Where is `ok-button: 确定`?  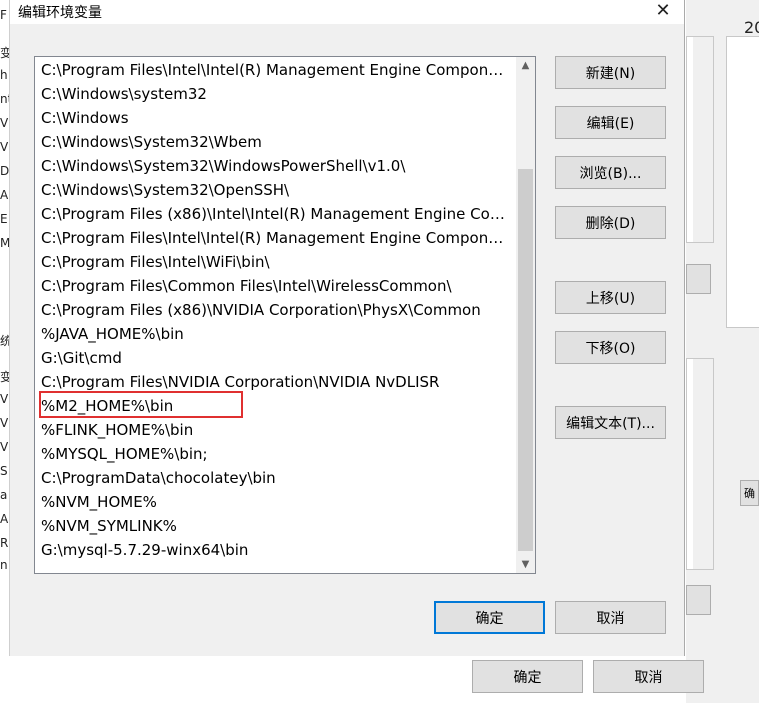 ok-button: 确定 is located at coordinates (489, 617).